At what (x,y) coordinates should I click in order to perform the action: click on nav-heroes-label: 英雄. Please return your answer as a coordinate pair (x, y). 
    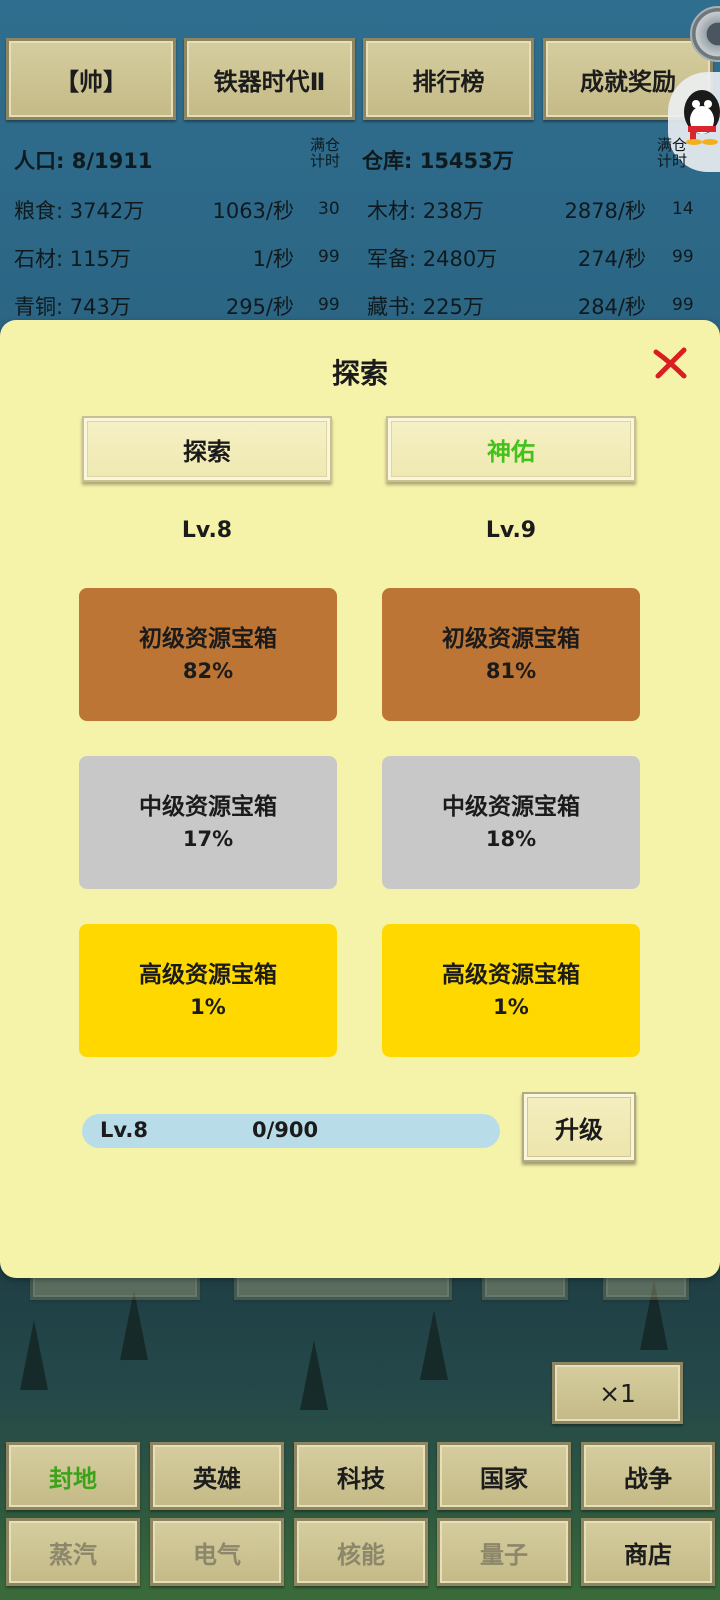
    Looking at the image, I should click on (217, 1478).